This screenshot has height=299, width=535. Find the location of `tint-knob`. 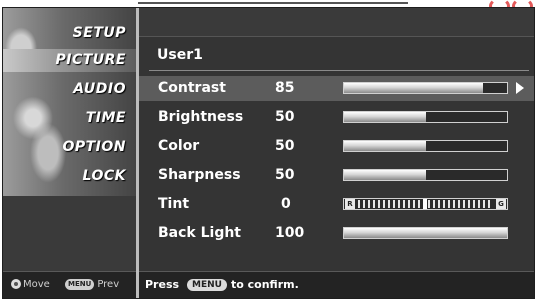

tint-knob is located at coordinates (425, 204).